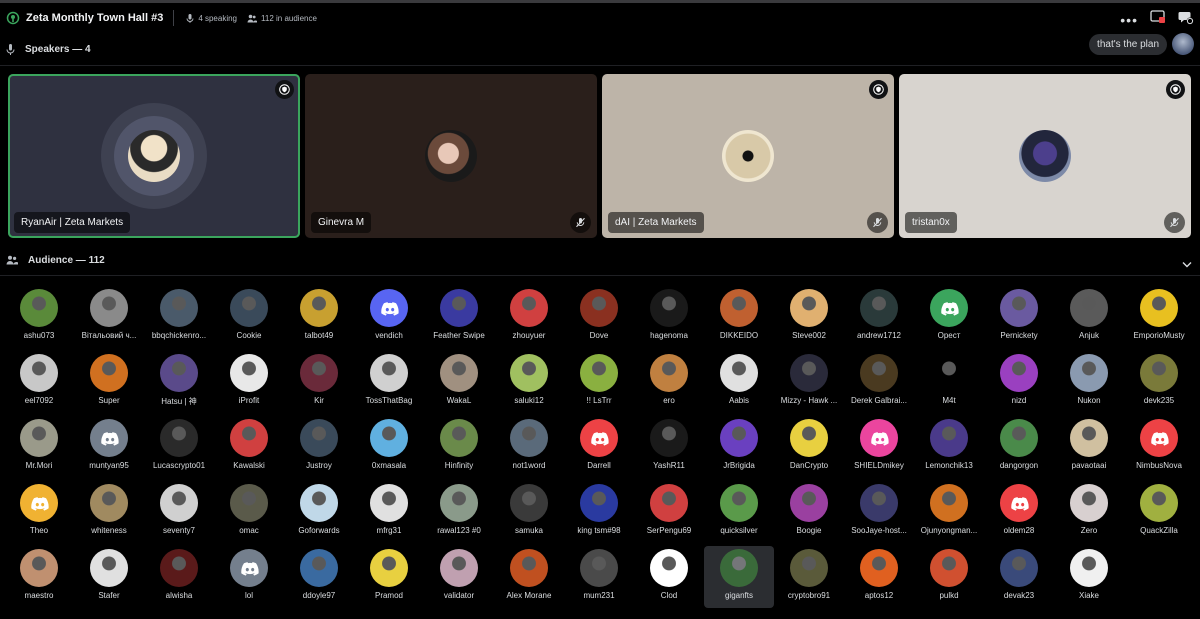 Image resolution: width=1200 pixels, height=619 pixels. I want to click on user-avatar, so click(1183, 44).